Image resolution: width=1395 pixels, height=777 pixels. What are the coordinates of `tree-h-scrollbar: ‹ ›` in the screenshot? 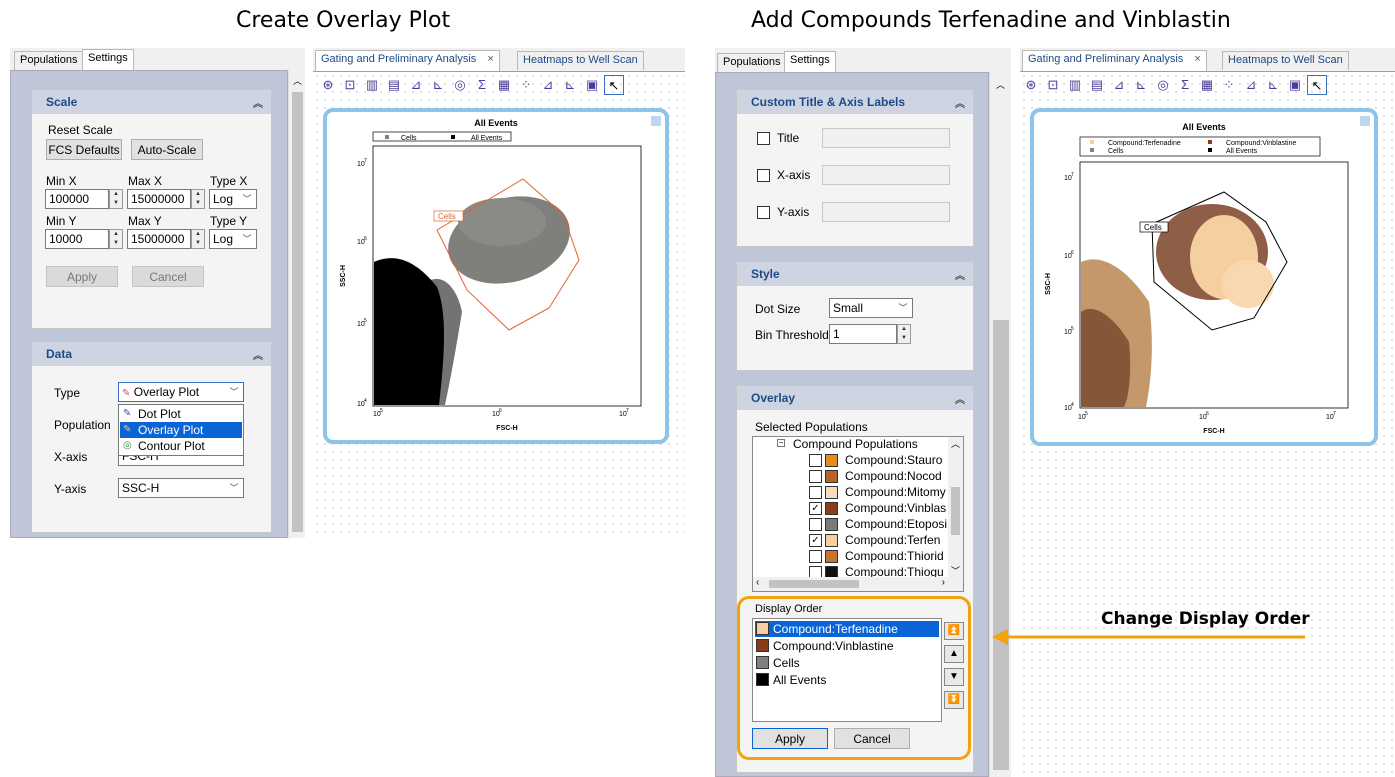 It's located at (858, 584).